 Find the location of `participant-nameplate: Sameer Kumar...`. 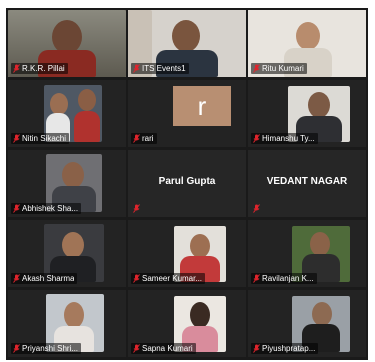

participant-nameplate: Sameer Kumar... is located at coordinates (168, 278).